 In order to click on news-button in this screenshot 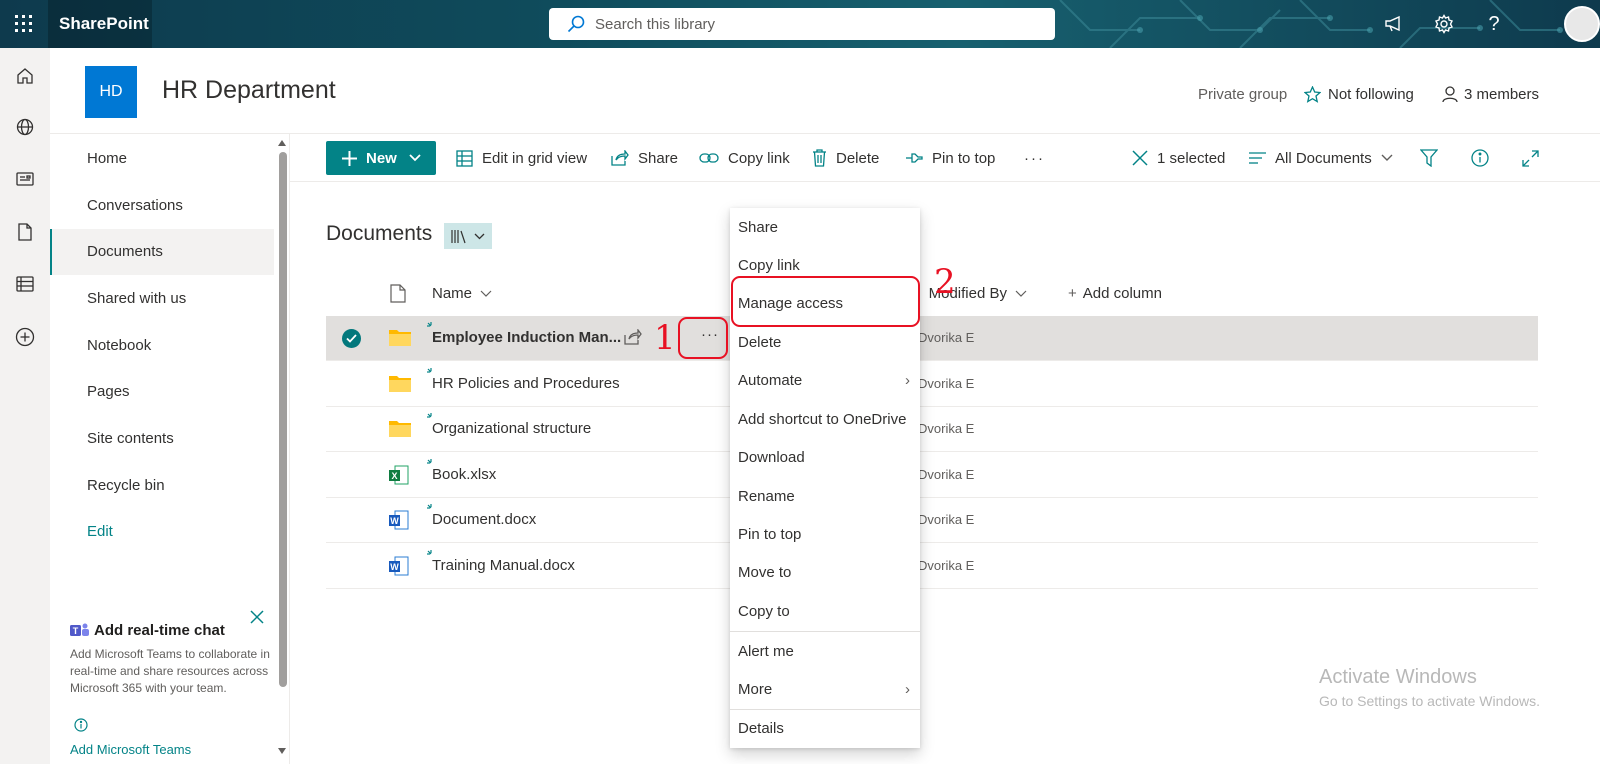, I will do `click(1394, 24)`.